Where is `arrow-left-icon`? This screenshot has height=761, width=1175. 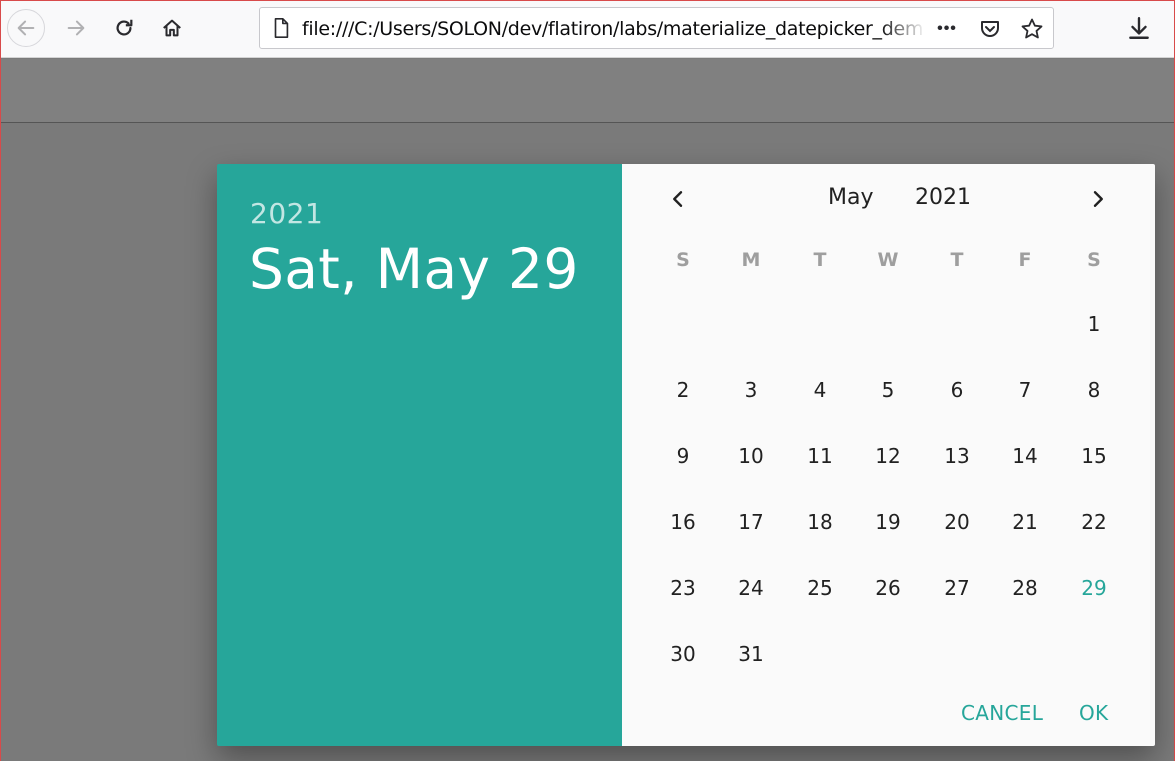 arrow-left-icon is located at coordinates (26, 28).